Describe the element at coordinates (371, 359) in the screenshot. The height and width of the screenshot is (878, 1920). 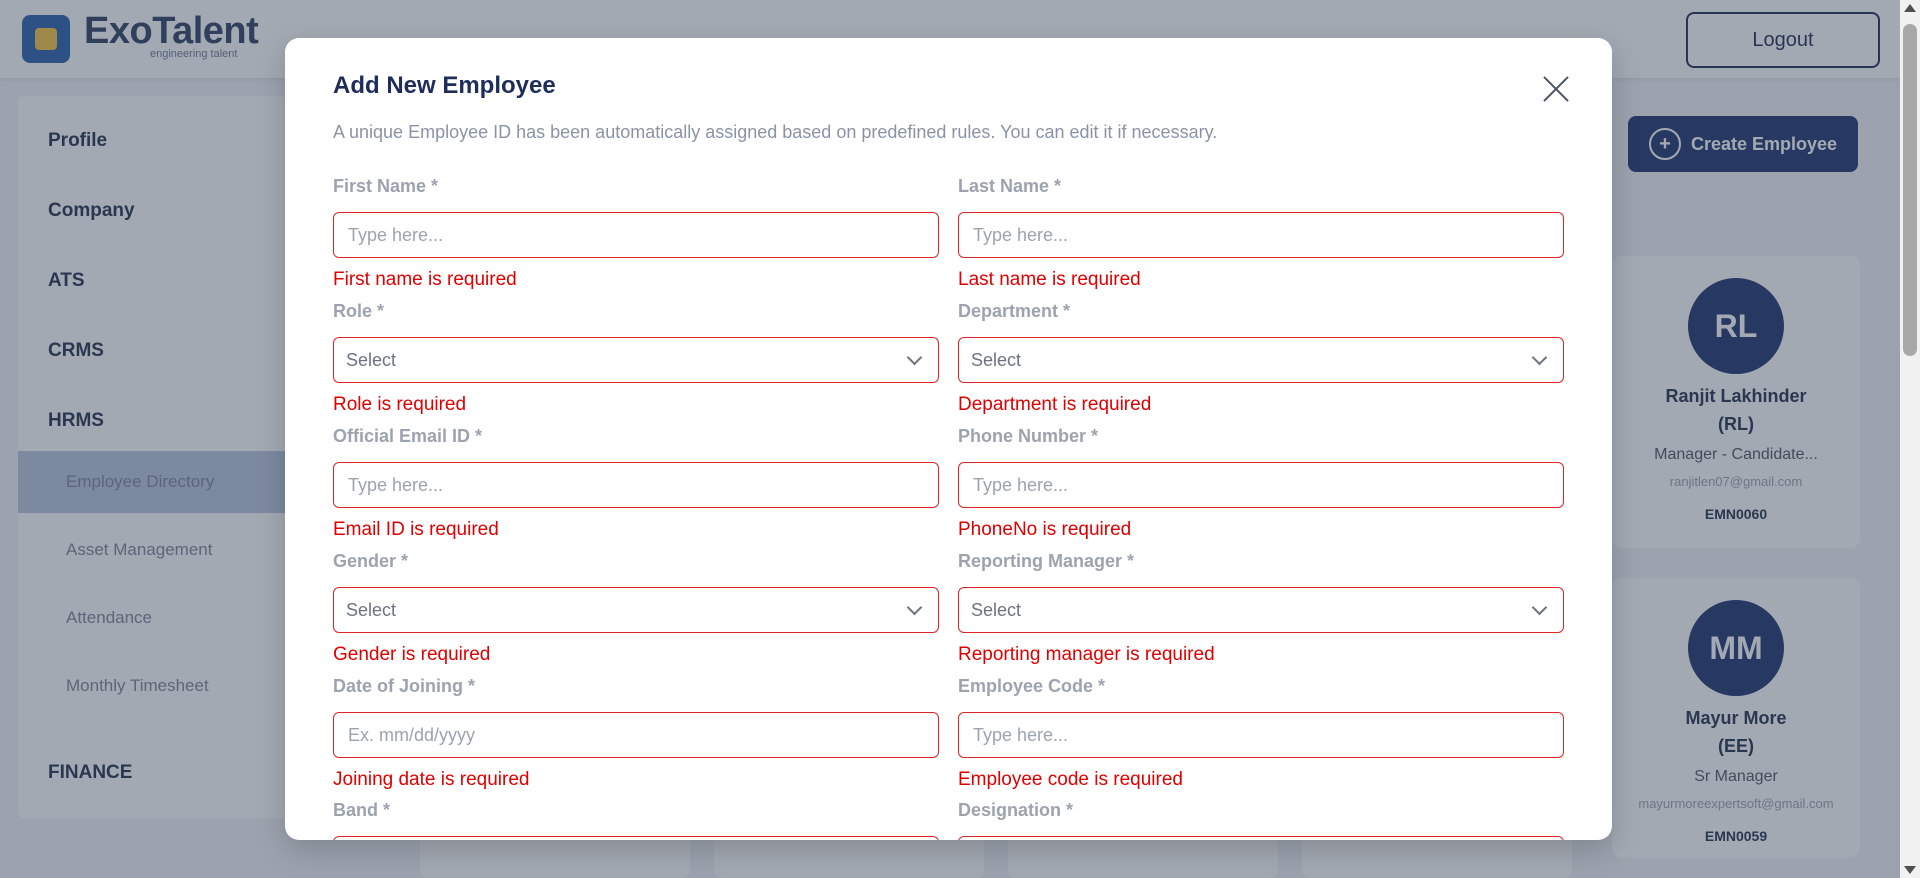
I see `role-select-value: Select` at that location.